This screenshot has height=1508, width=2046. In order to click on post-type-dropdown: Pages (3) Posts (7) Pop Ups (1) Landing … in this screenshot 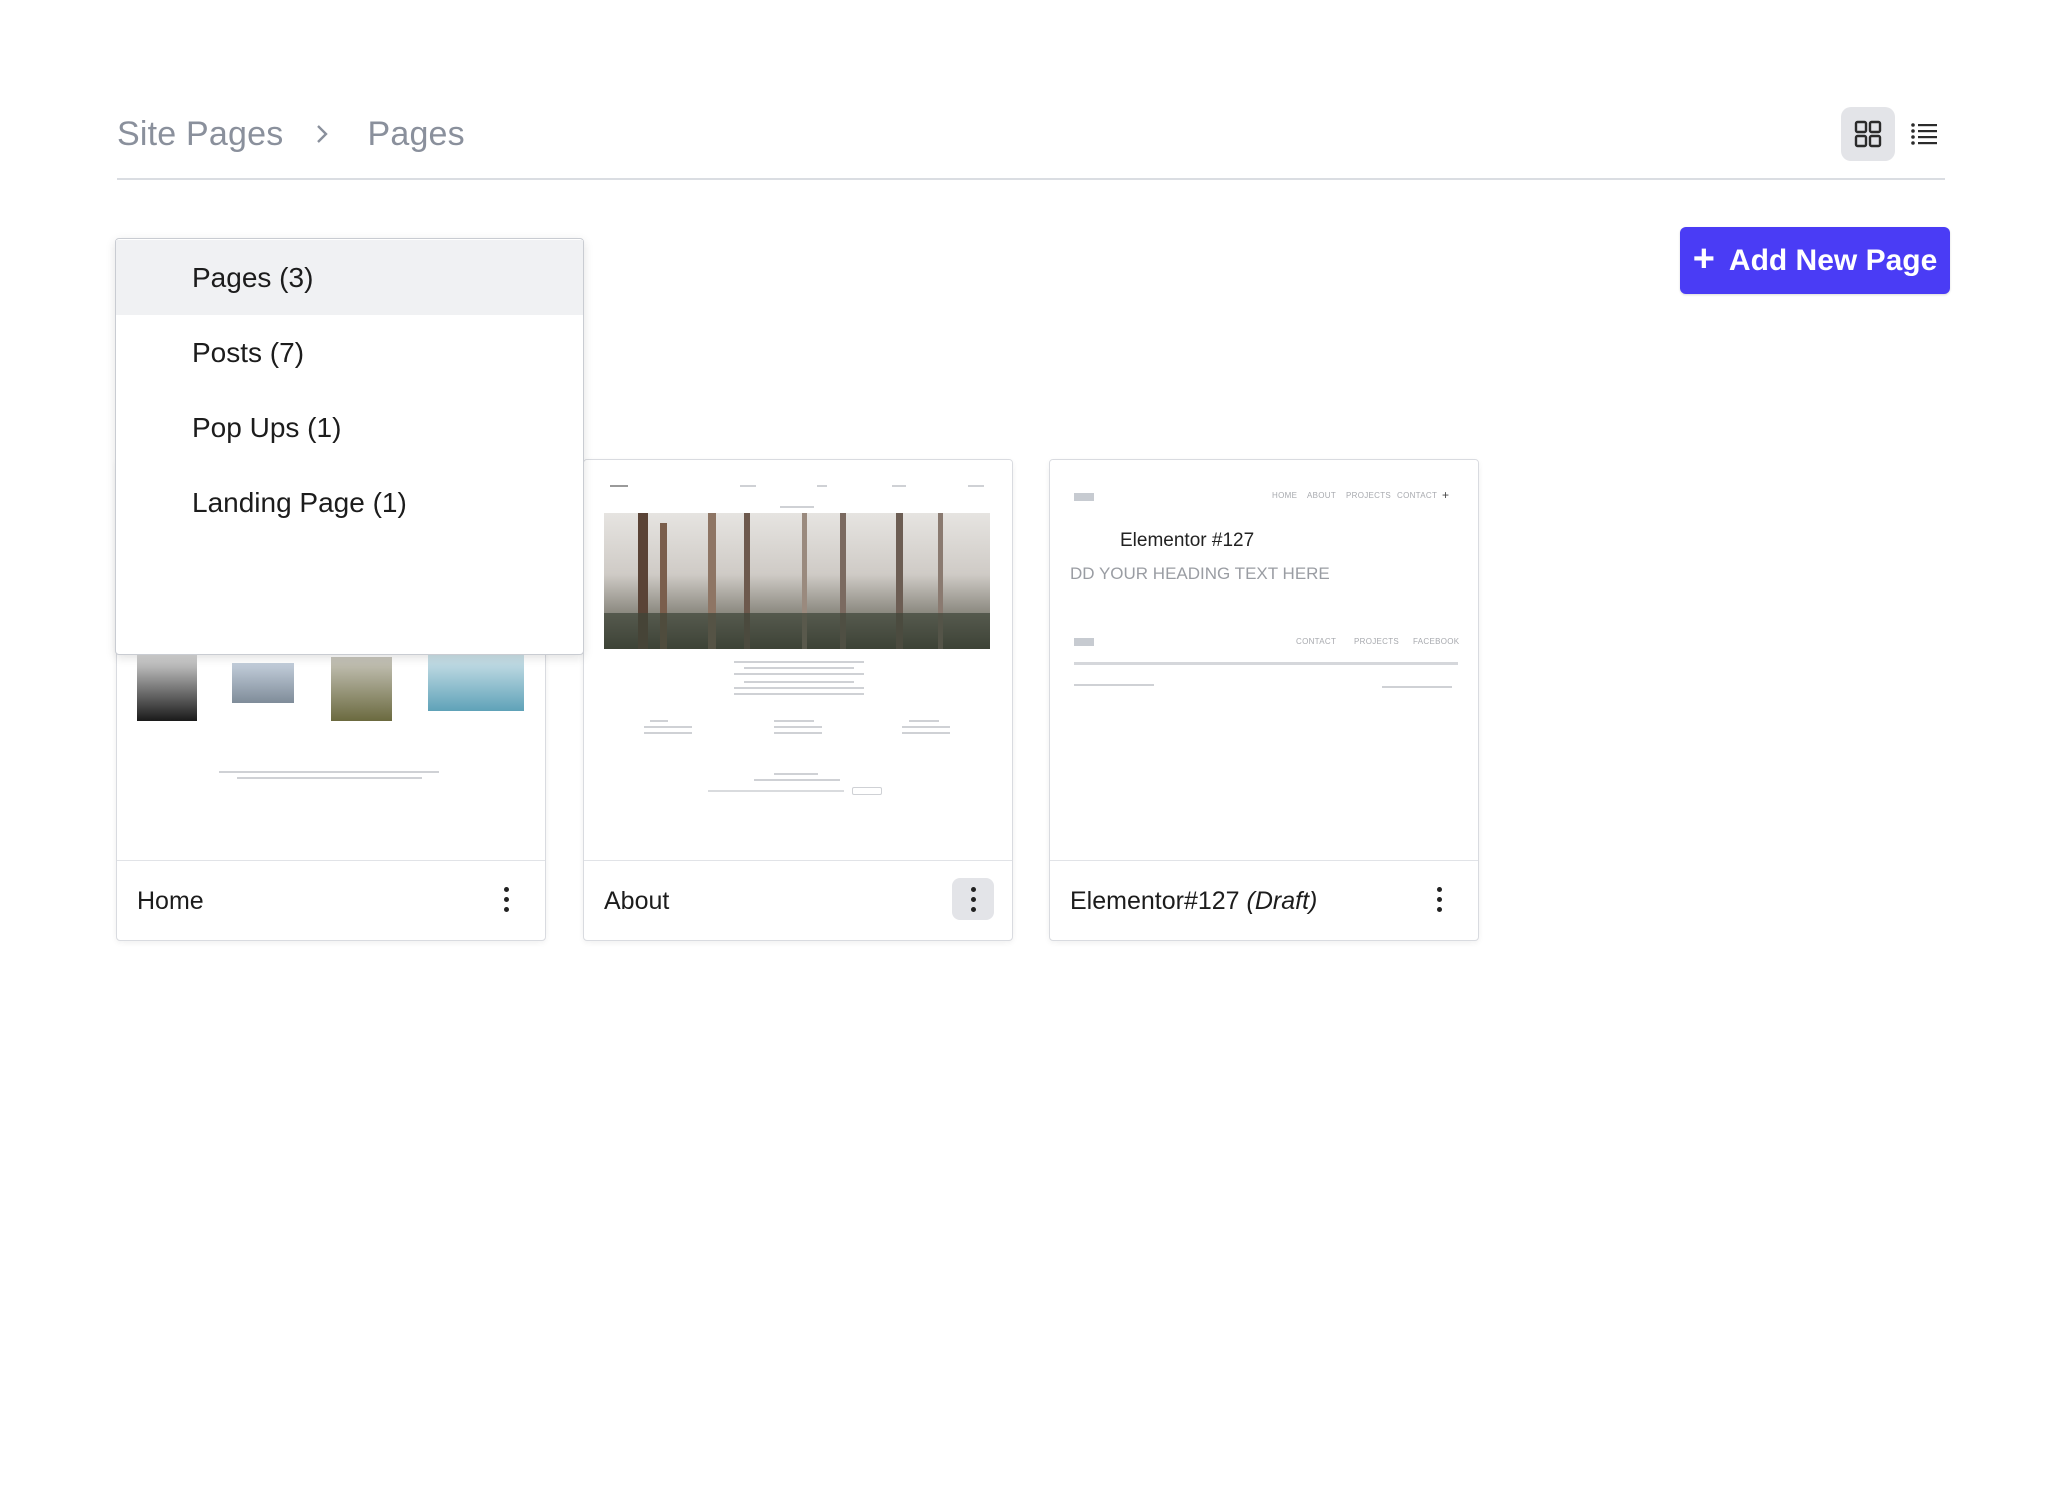, I will do `click(349, 446)`.